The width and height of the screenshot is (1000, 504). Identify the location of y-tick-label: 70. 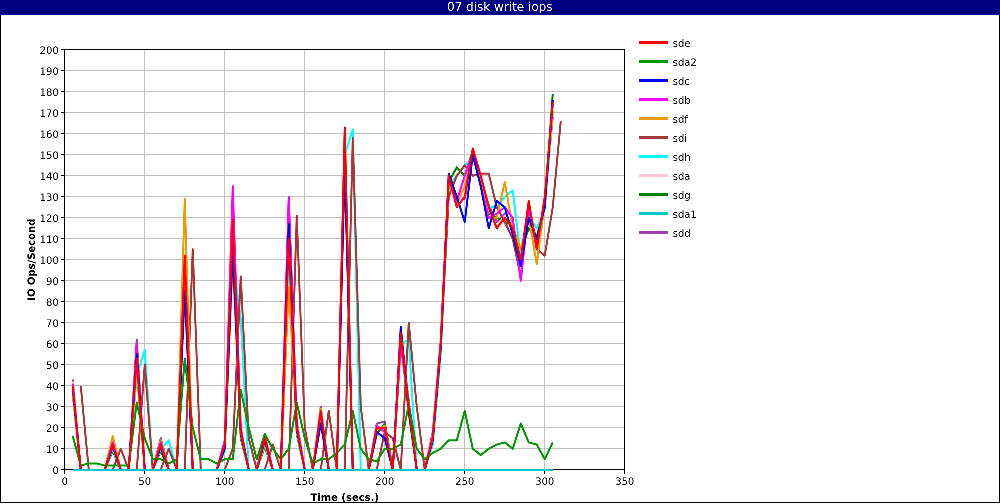
(52, 324).